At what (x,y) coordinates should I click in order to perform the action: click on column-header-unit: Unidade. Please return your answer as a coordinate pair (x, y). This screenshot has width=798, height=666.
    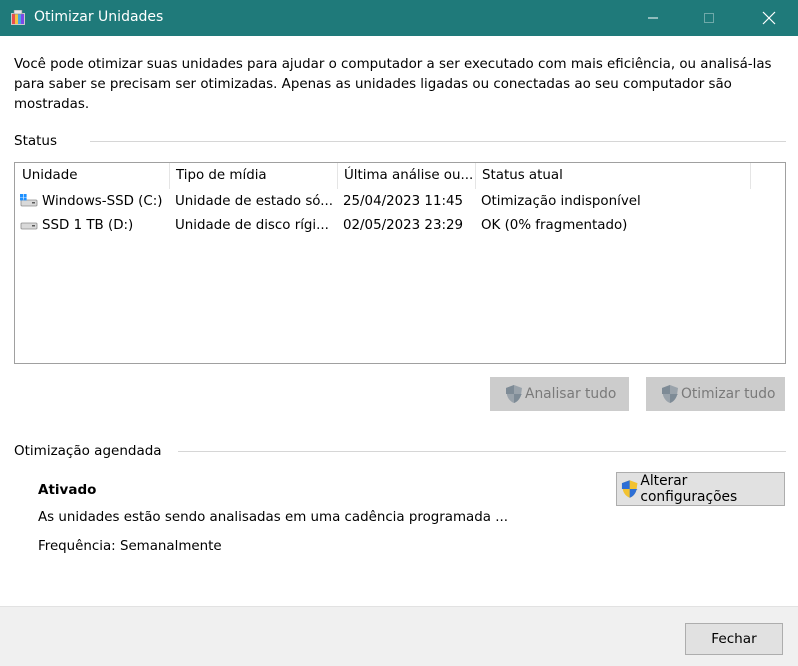
    Looking at the image, I should click on (92, 176).